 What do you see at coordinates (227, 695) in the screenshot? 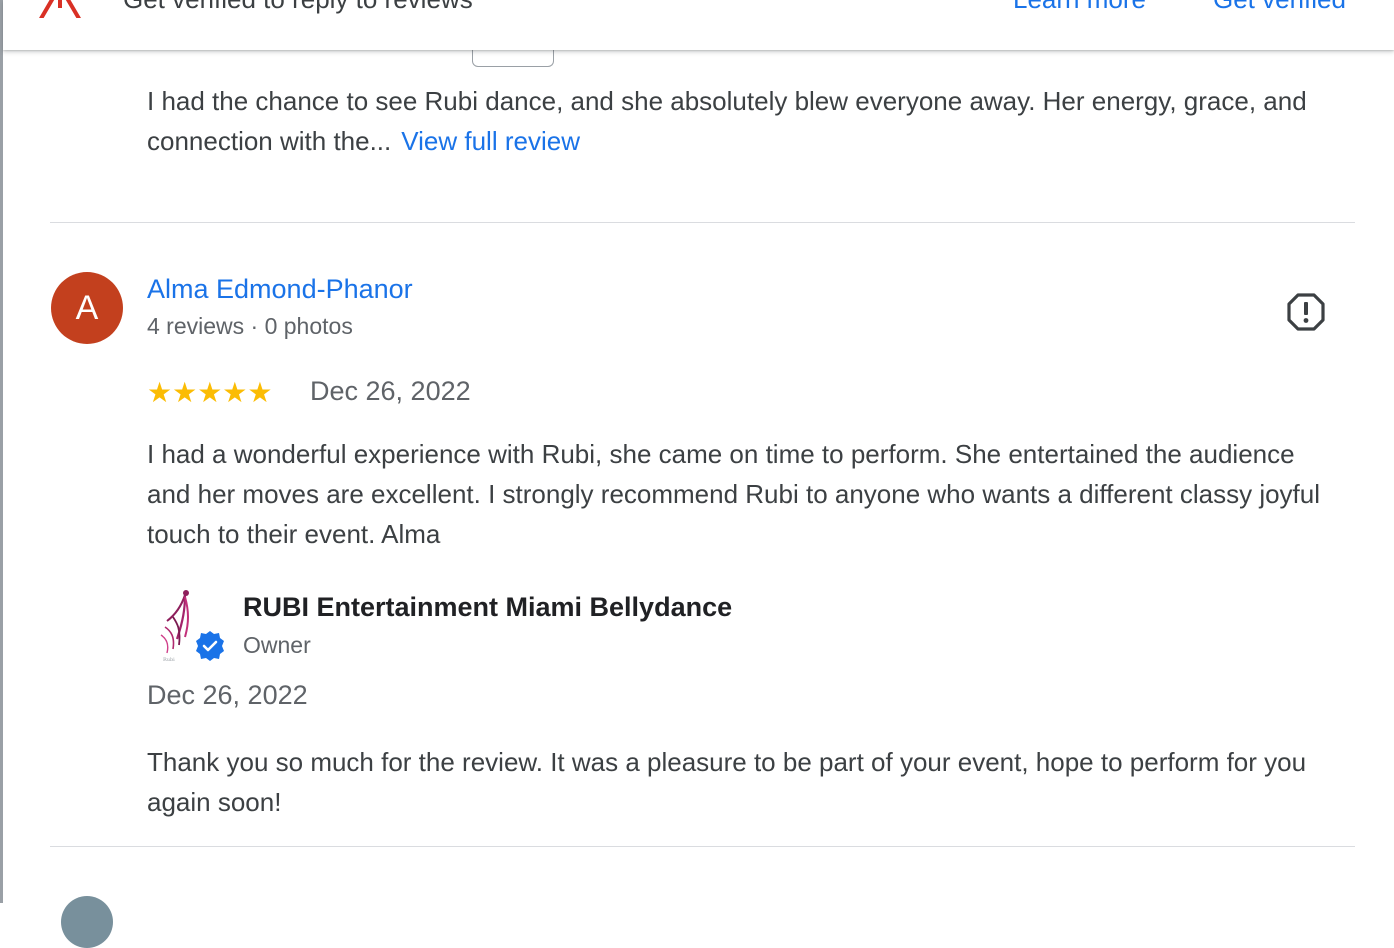
I see `owner-reply-date: Dec 26, 2022` at bounding box center [227, 695].